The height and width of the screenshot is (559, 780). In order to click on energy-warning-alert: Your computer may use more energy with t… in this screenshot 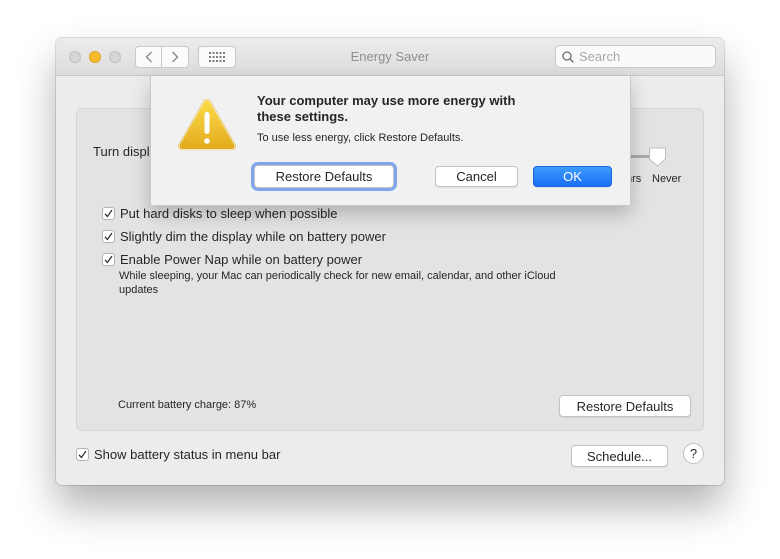, I will do `click(390, 141)`.